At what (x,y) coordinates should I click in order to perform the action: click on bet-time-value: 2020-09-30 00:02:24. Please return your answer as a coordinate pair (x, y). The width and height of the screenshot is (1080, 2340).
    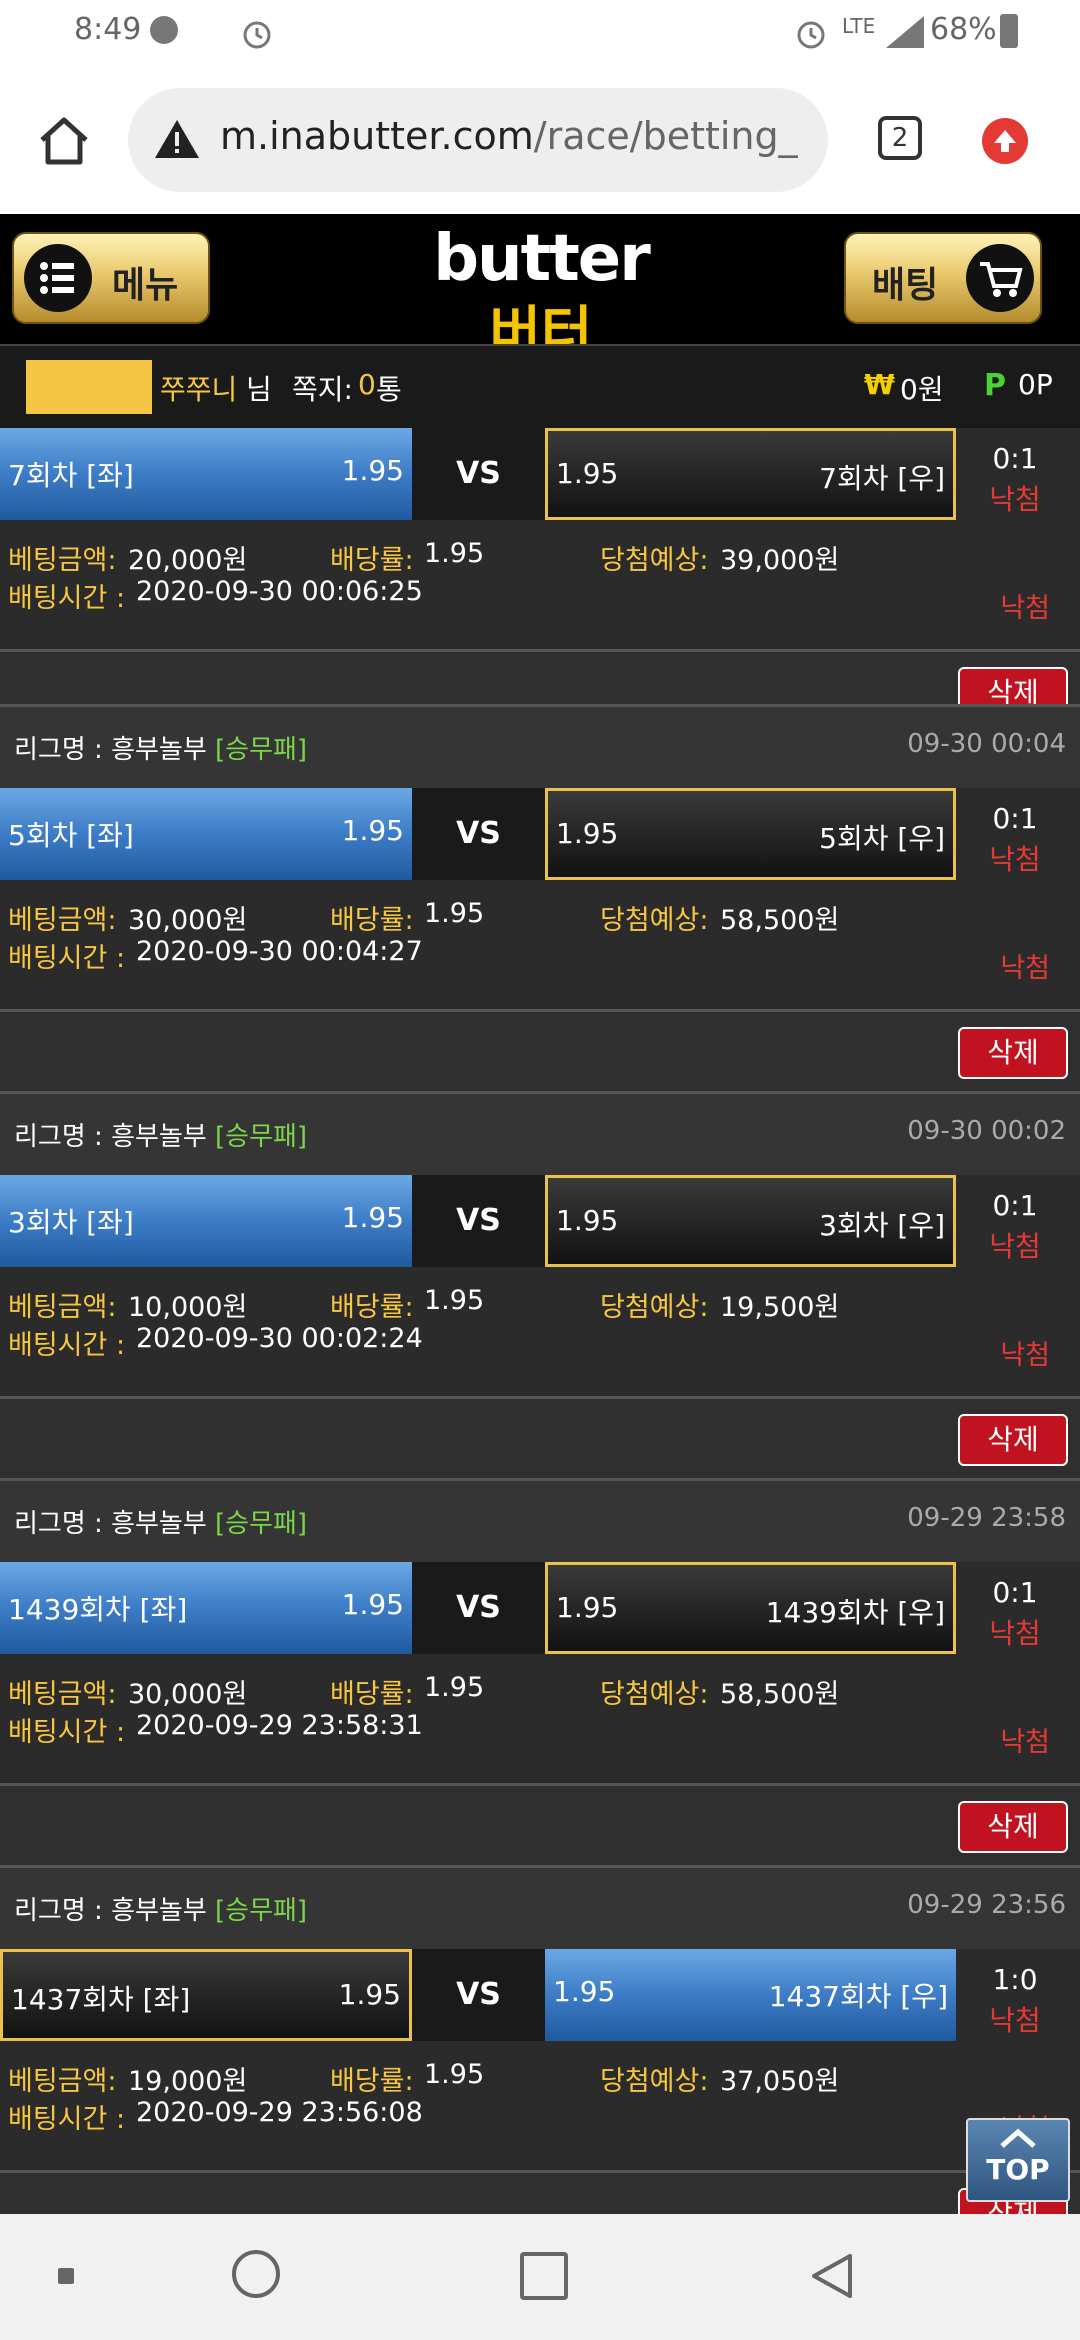
    Looking at the image, I should click on (279, 1338).